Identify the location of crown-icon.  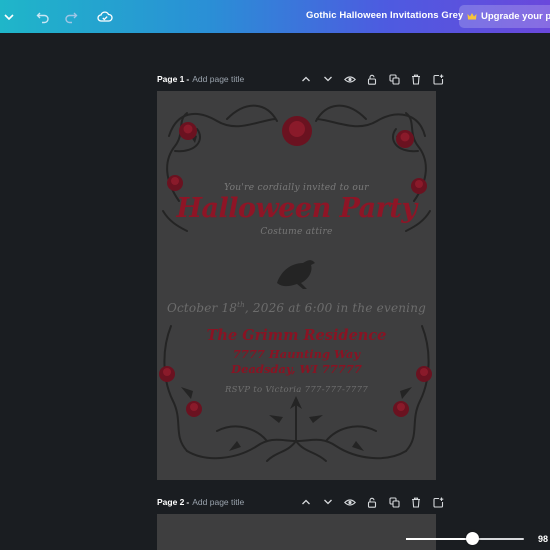
(472, 17).